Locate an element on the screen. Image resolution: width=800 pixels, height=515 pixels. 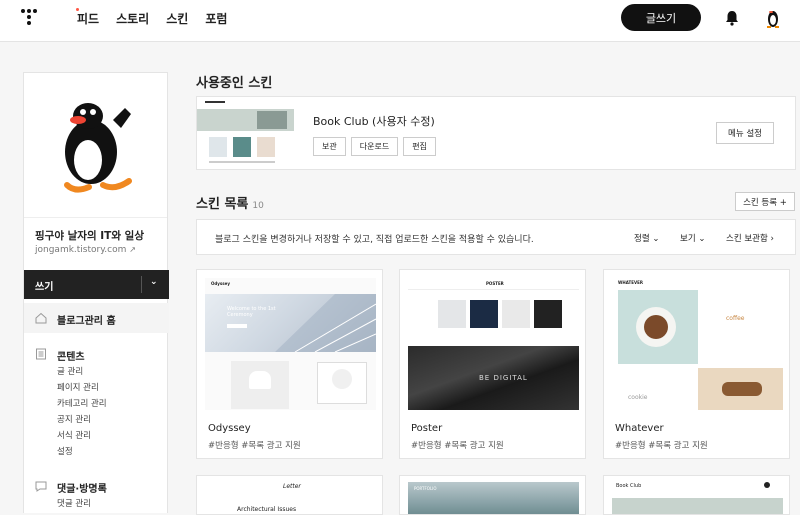
skin-archive-link: 스킨 보관함 › is located at coordinates (750, 238).